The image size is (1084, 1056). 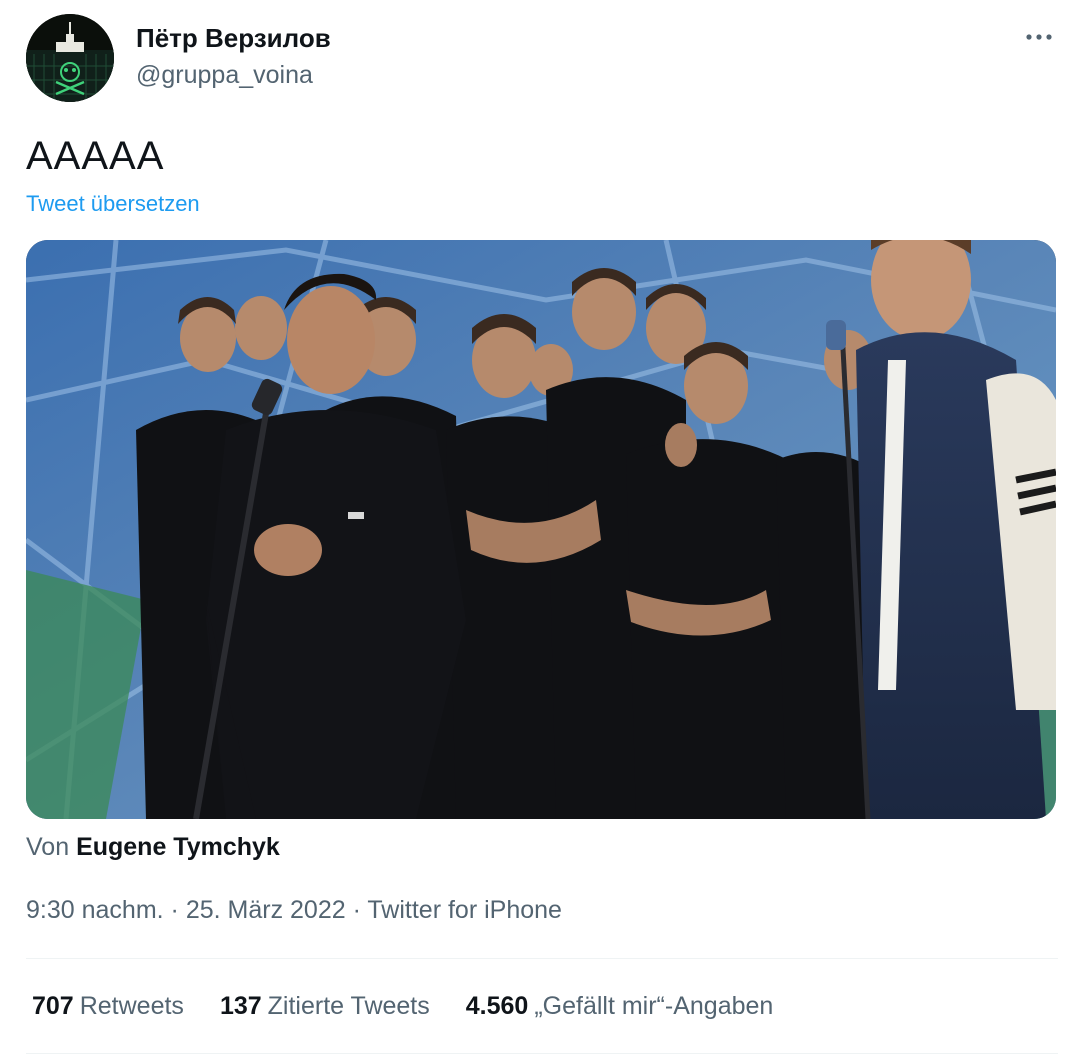 I want to click on retweets-count: 707, so click(x=53, y=1006).